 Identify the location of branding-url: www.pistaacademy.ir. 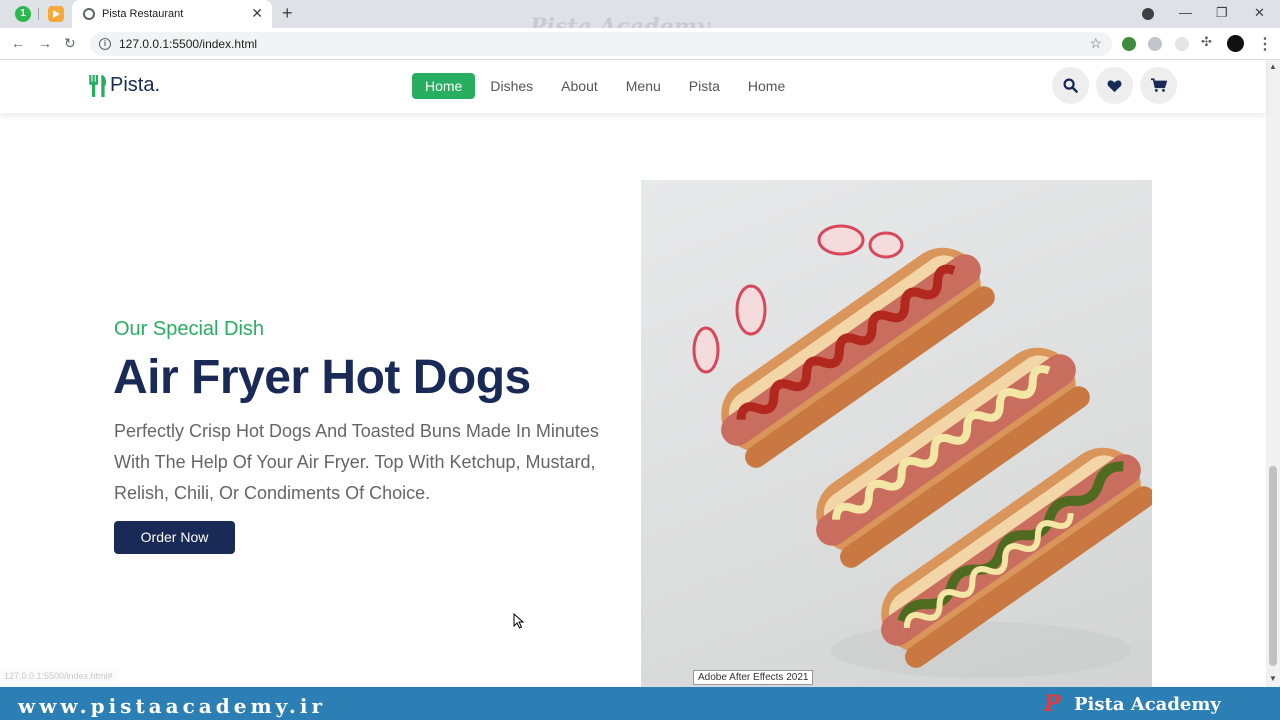
(172, 706).